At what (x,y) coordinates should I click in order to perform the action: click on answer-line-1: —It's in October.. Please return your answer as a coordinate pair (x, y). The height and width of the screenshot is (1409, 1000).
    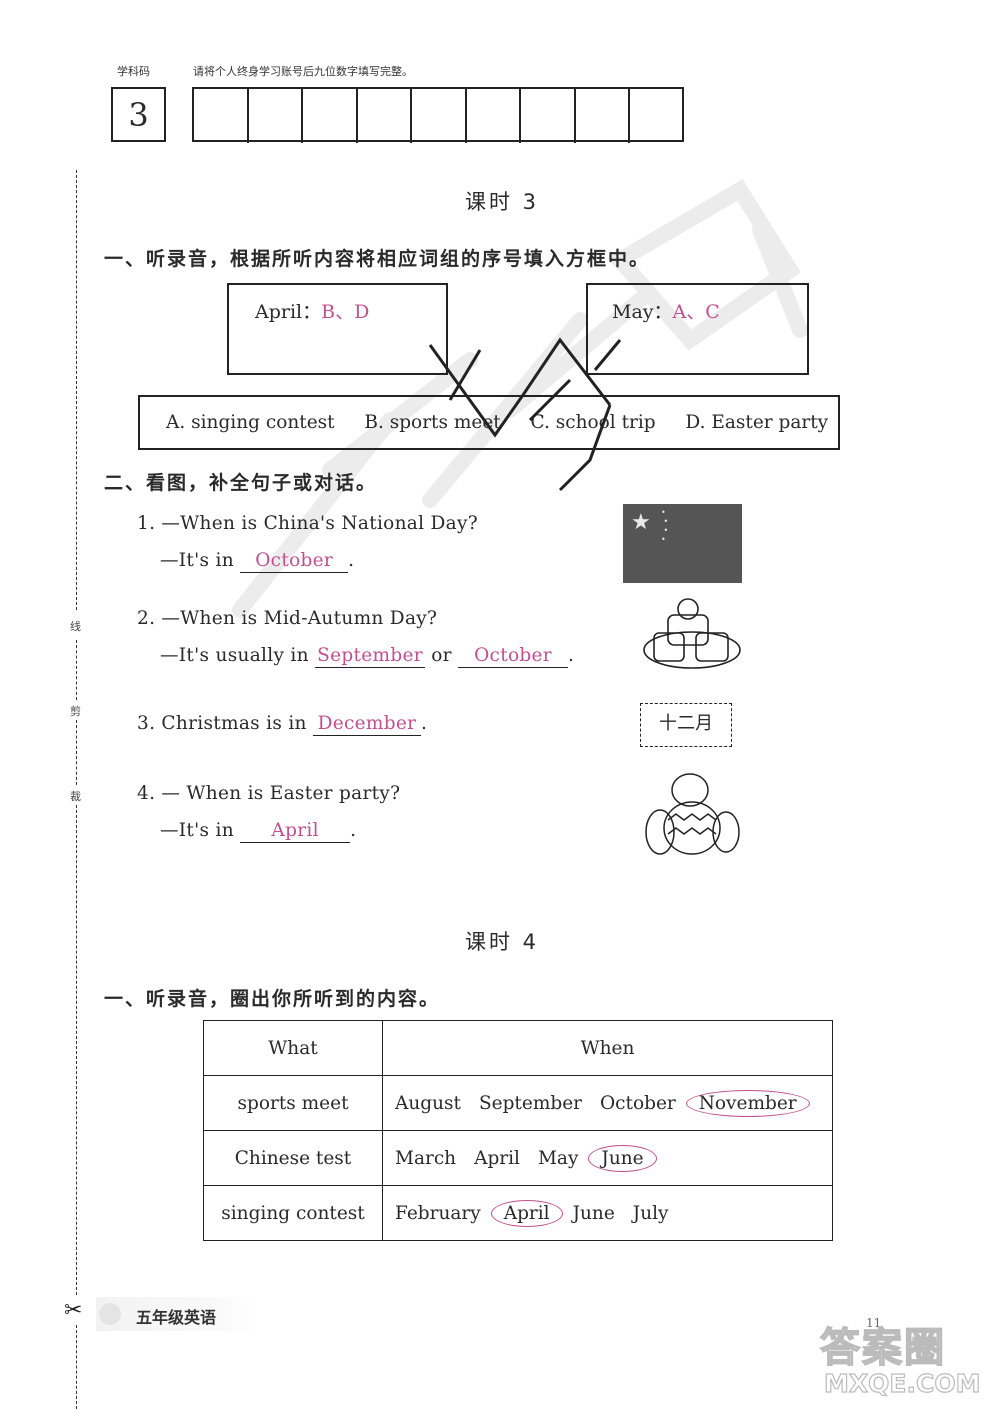
    Looking at the image, I should click on (257, 561).